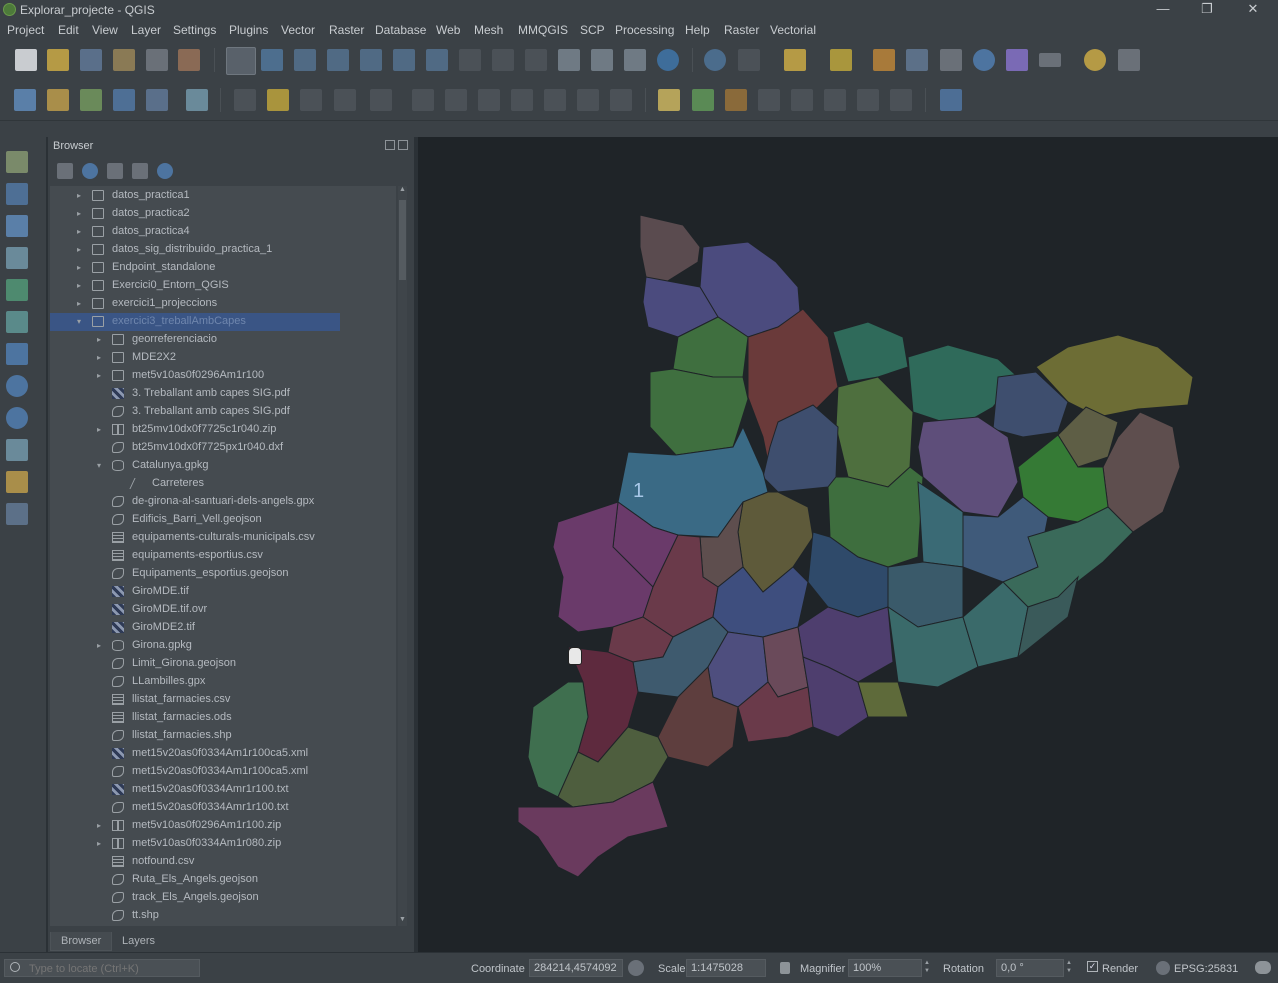 The width and height of the screenshot is (1278, 983). What do you see at coordinates (1253, 10) in the screenshot?
I see `close-button: ✕` at bounding box center [1253, 10].